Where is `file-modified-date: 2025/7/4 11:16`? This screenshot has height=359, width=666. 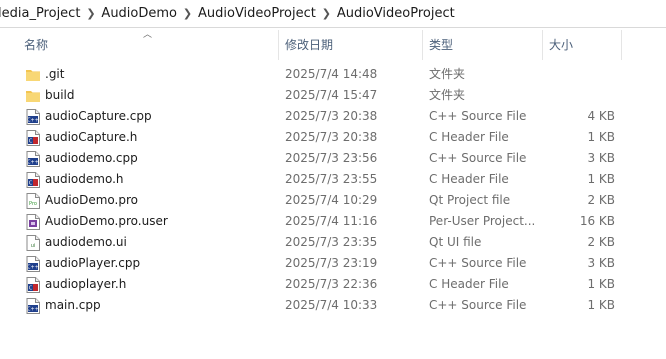
file-modified-date: 2025/7/4 11:16 is located at coordinates (331, 221).